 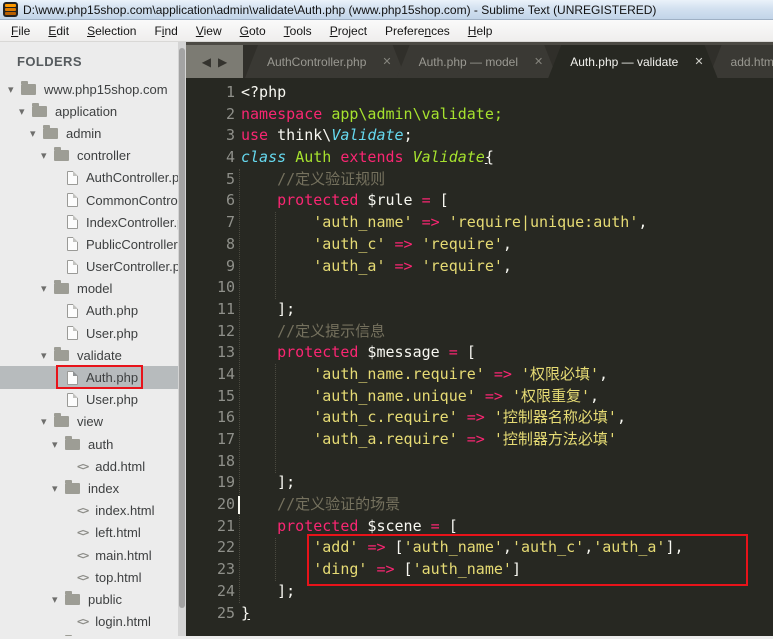 What do you see at coordinates (93, 156) in the screenshot?
I see `tree-item-controller: ▾ controller` at bounding box center [93, 156].